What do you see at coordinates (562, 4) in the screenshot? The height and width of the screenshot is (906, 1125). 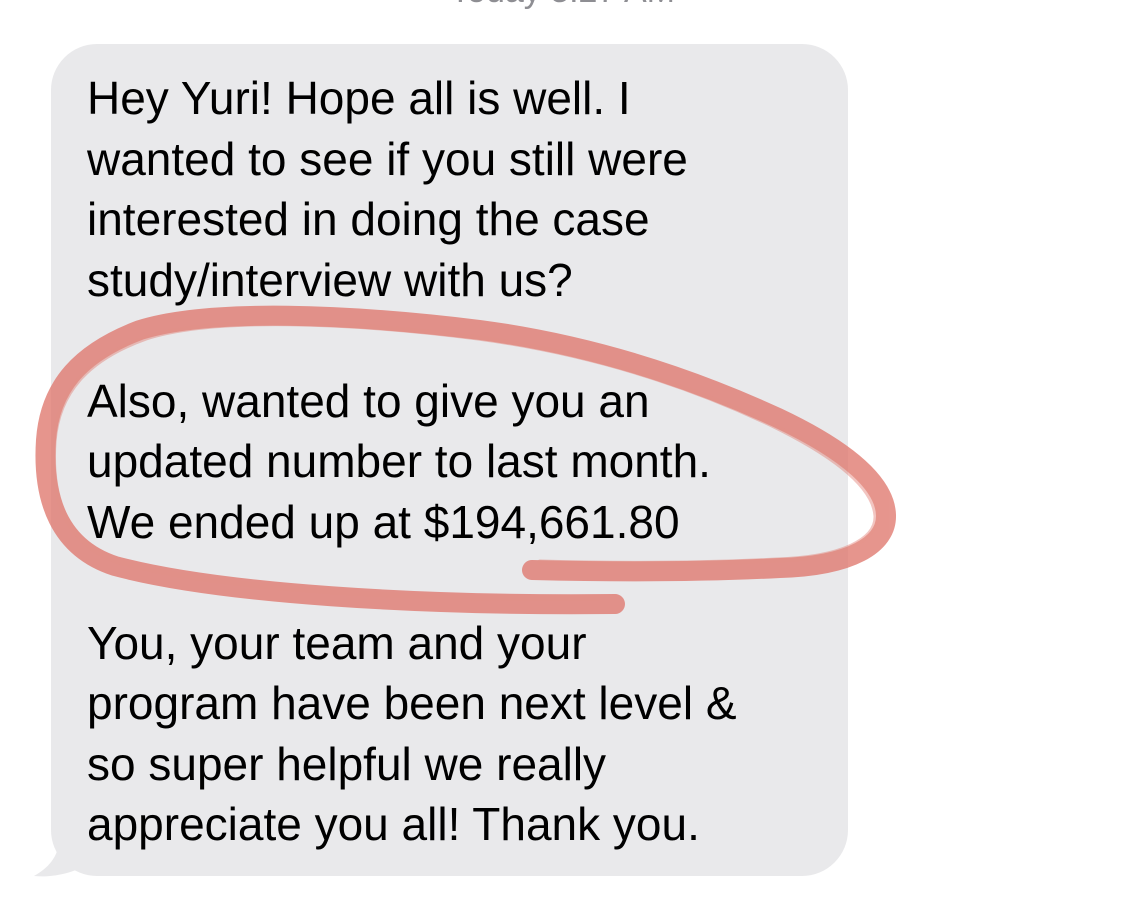 I see `message-timestamp: Today 8:27 AM` at bounding box center [562, 4].